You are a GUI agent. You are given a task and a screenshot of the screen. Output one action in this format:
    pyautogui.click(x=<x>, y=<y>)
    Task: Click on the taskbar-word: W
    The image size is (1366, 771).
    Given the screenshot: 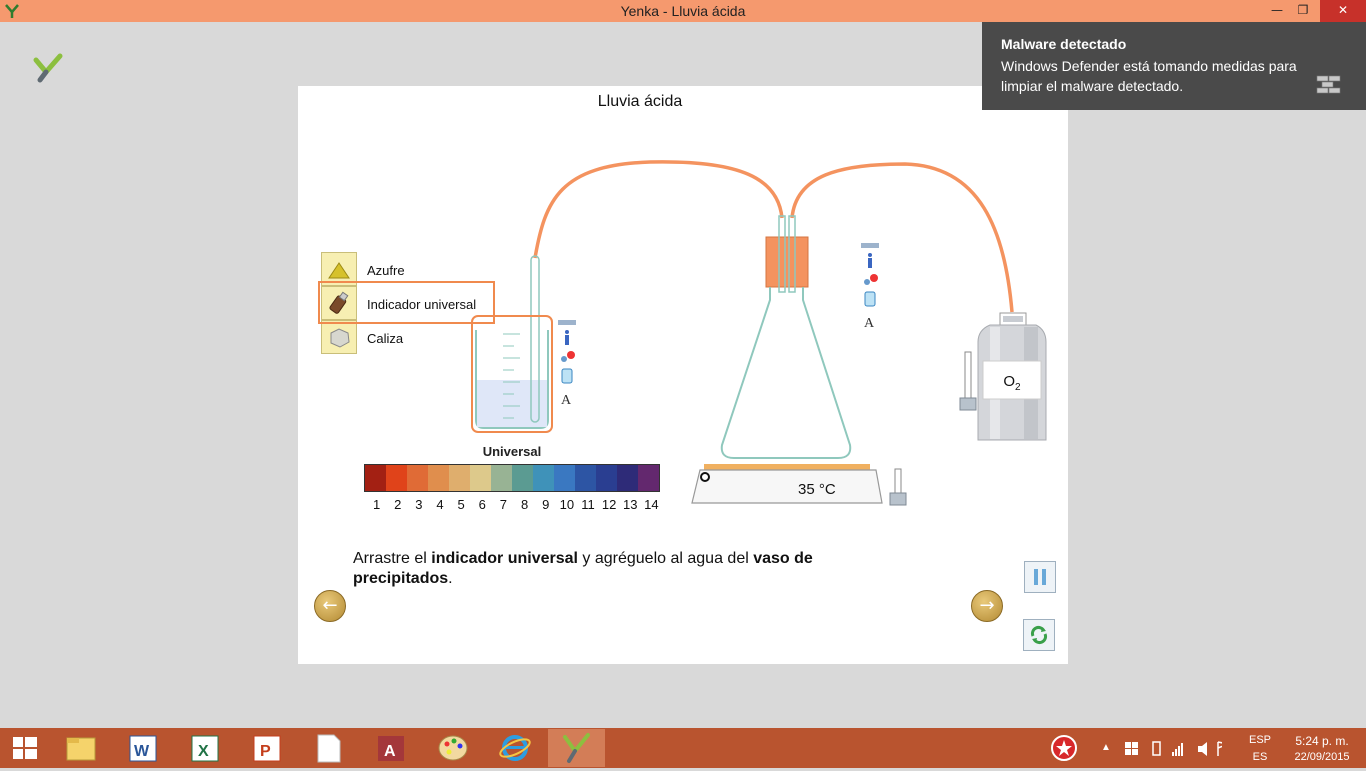 What is the action you would take?
    pyautogui.click(x=142, y=748)
    